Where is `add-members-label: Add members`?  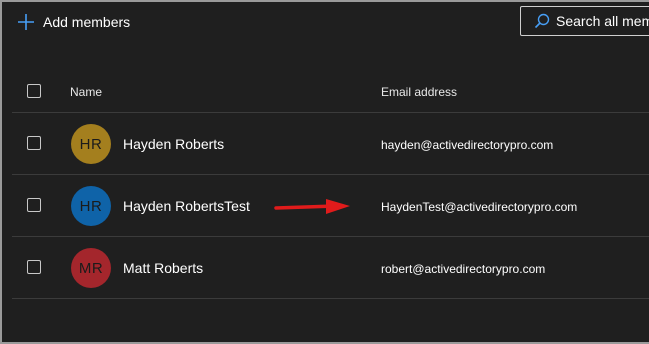 add-members-label: Add members is located at coordinates (87, 22).